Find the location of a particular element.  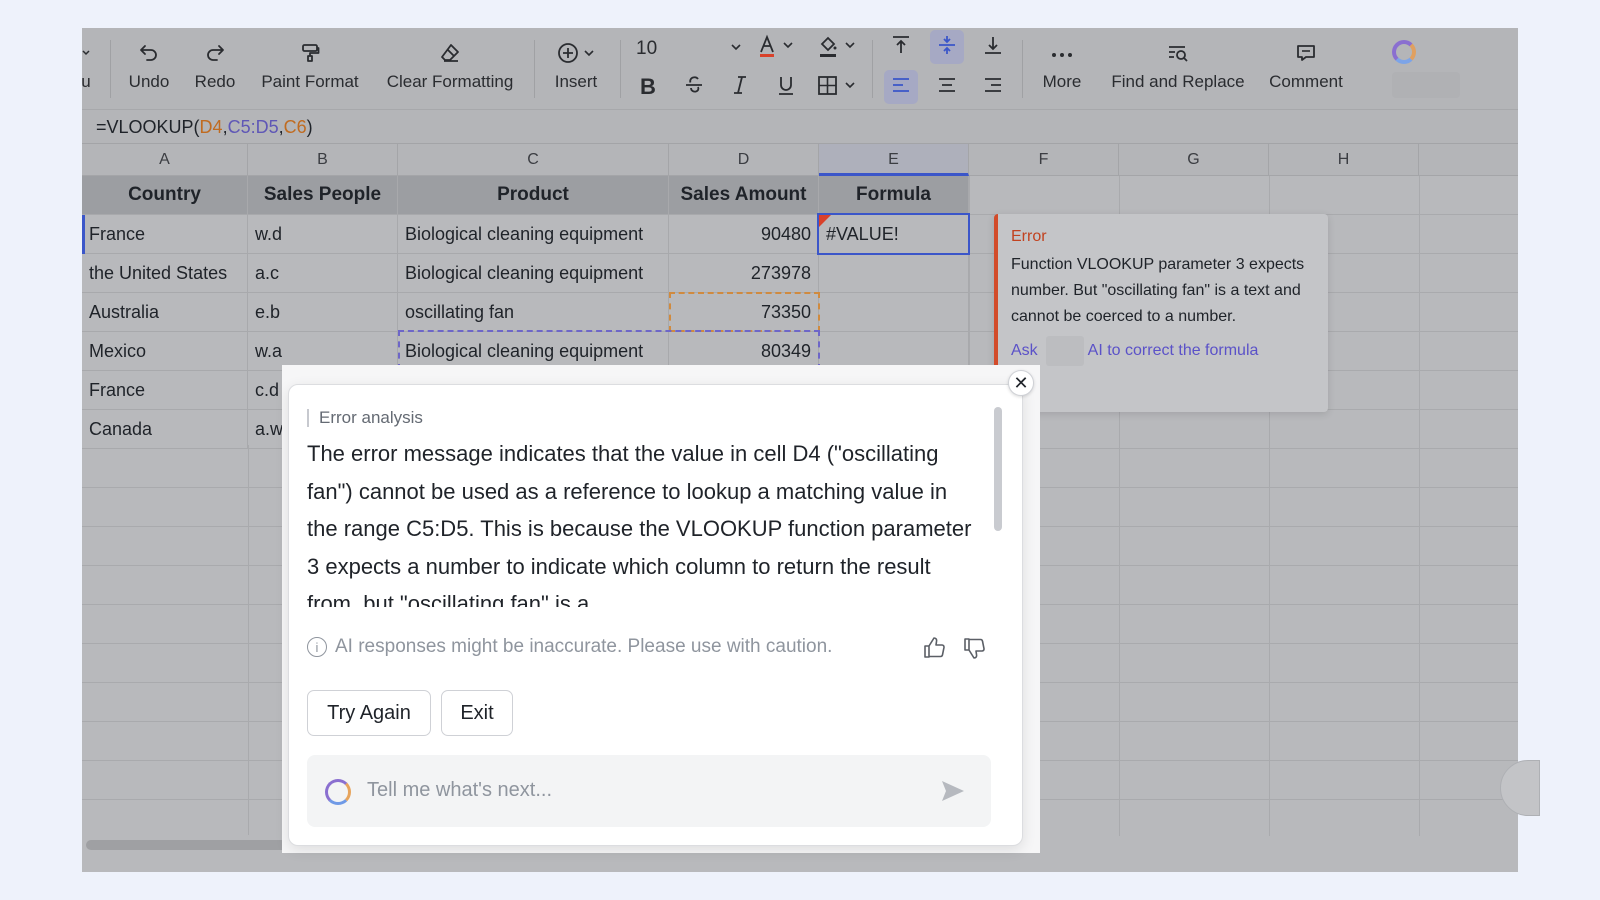

align-top-button is located at coordinates (901, 47).